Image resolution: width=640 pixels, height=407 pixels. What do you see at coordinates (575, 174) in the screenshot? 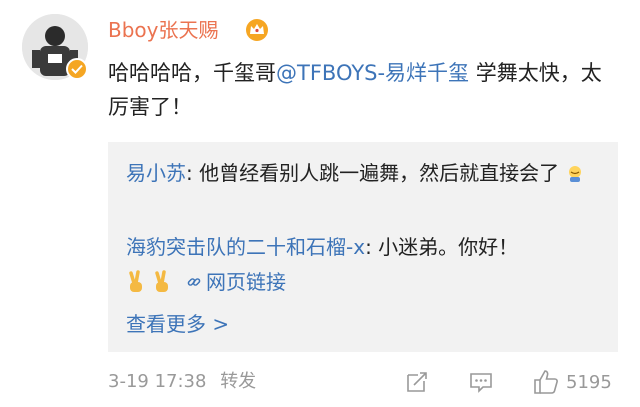
I see `emoji-icon` at bounding box center [575, 174].